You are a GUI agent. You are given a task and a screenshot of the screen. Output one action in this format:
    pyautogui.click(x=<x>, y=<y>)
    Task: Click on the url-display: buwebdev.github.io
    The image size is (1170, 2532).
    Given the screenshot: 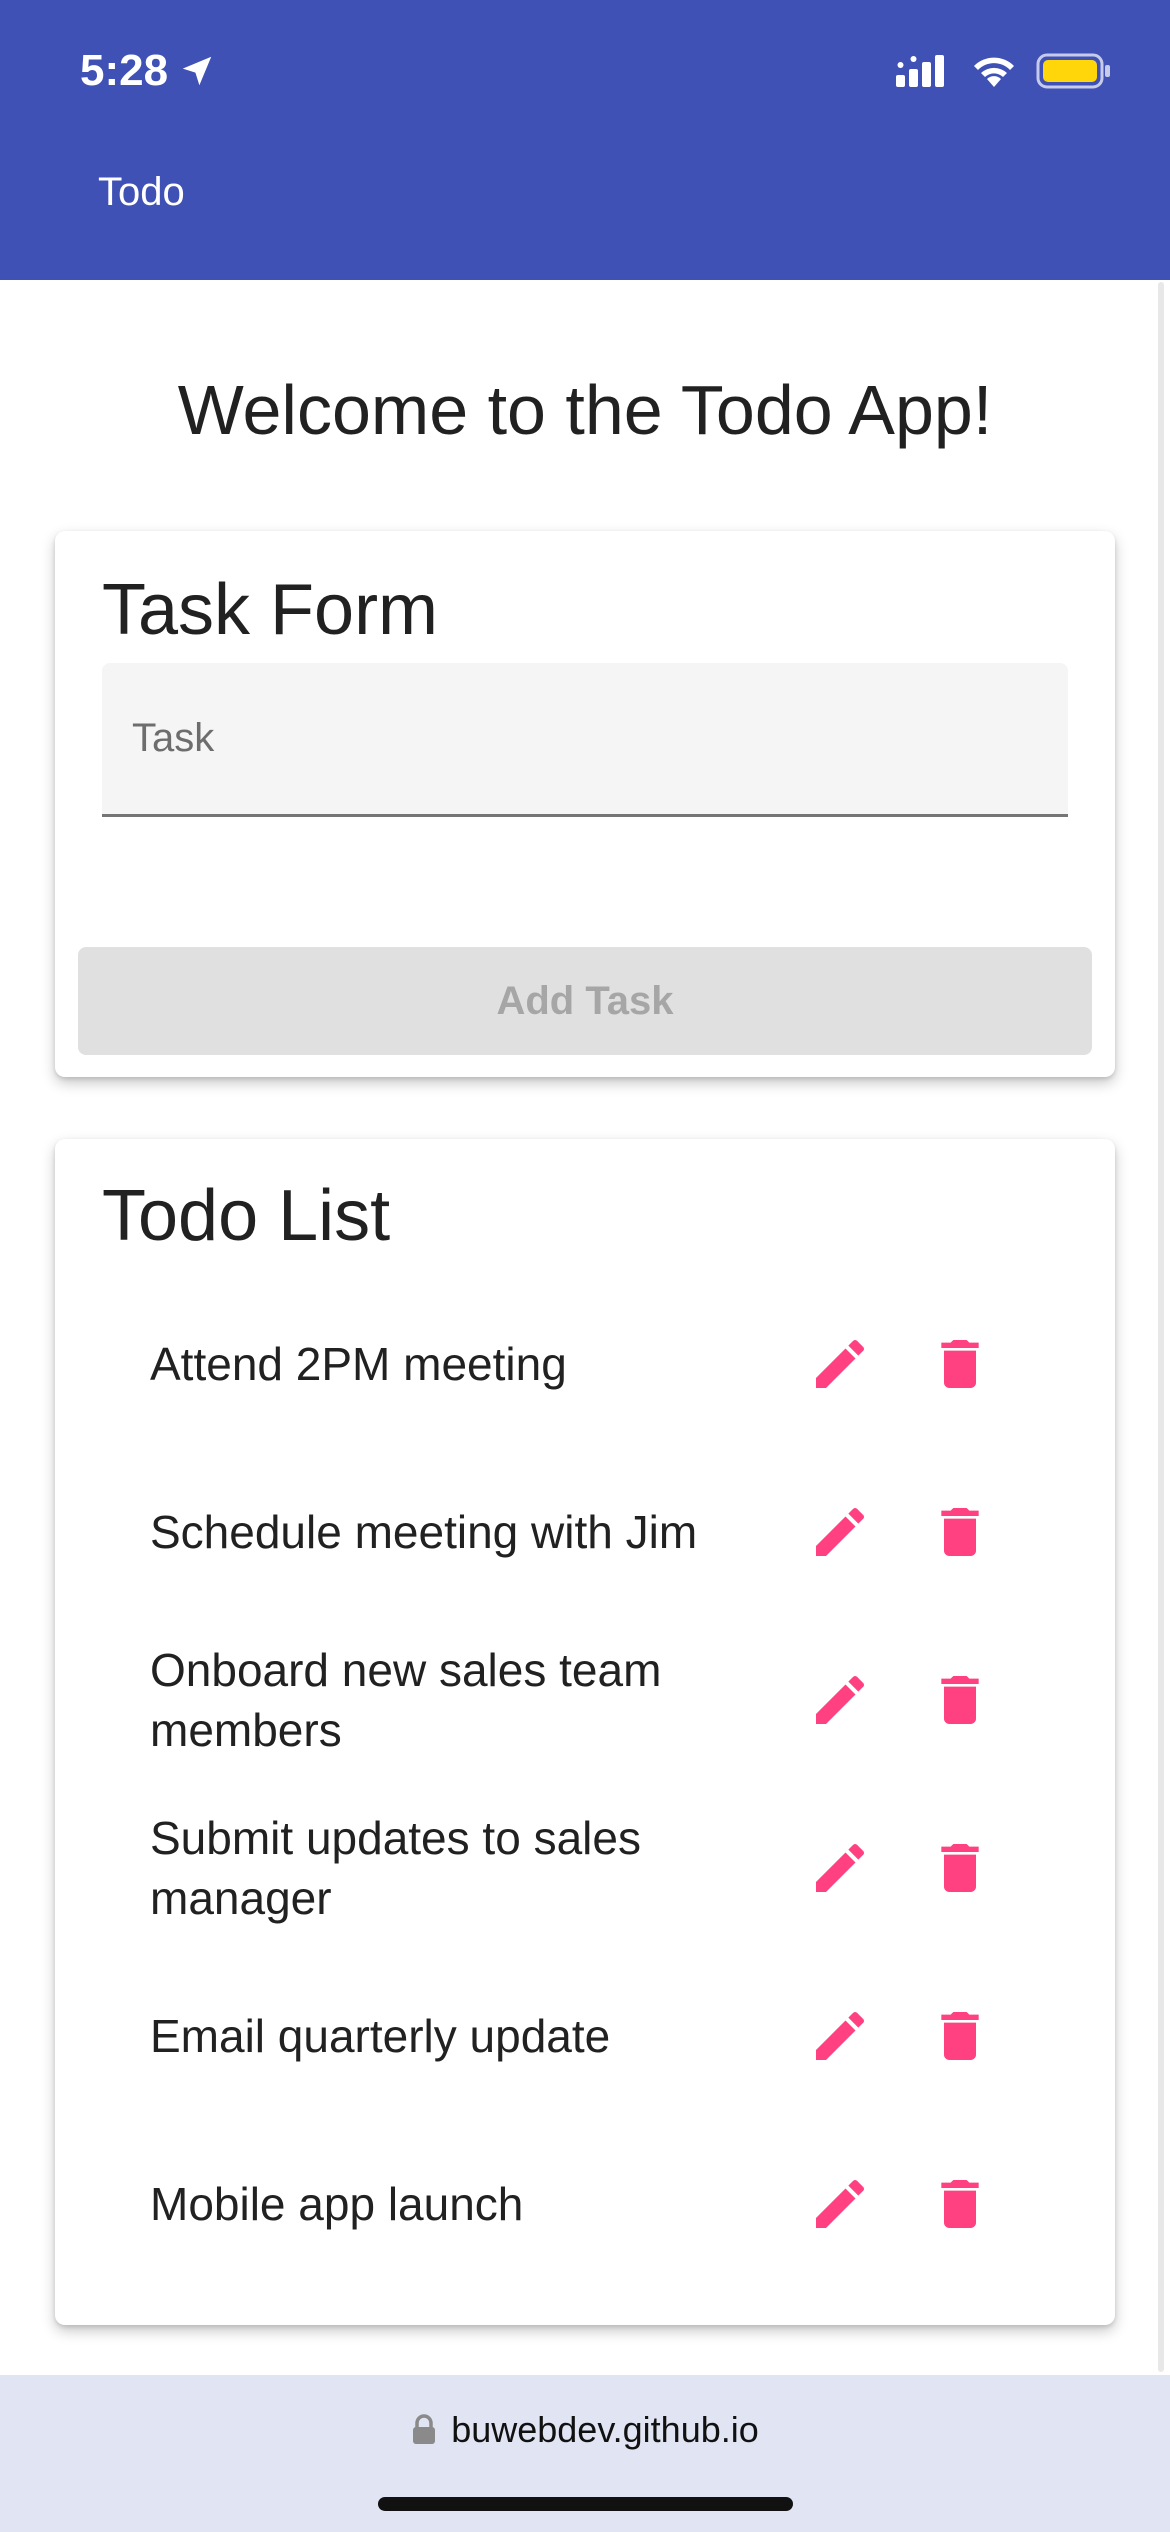 What is the action you would take?
    pyautogui.click(x=585, y=2430)
    